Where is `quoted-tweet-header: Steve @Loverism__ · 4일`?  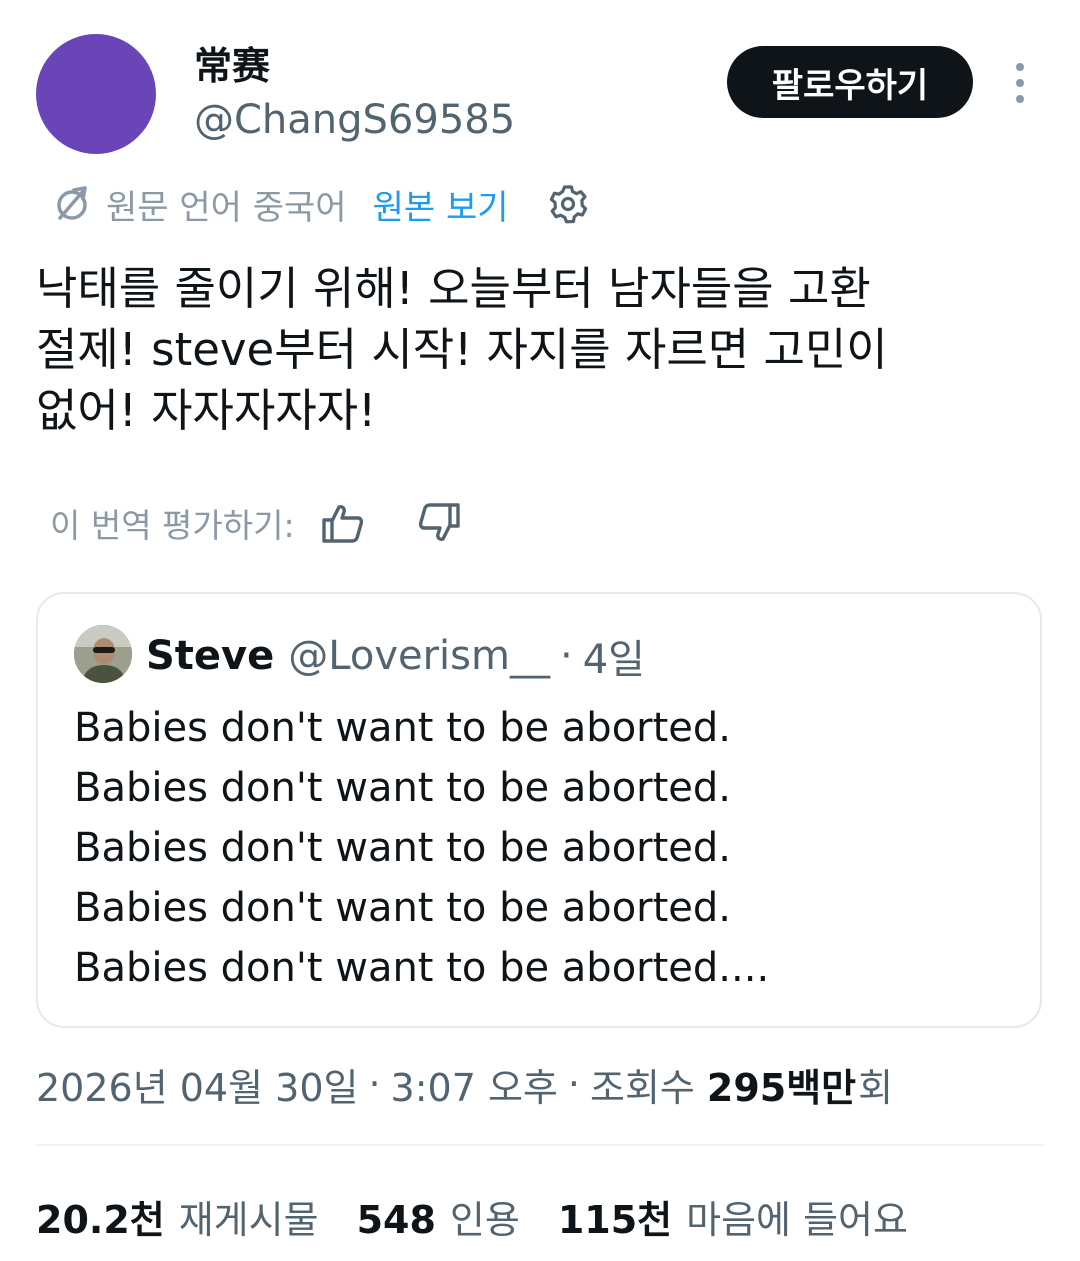 quoted-tweet-header: Steve @Loverism__ · 4일 is located at coordinates (395, 656).